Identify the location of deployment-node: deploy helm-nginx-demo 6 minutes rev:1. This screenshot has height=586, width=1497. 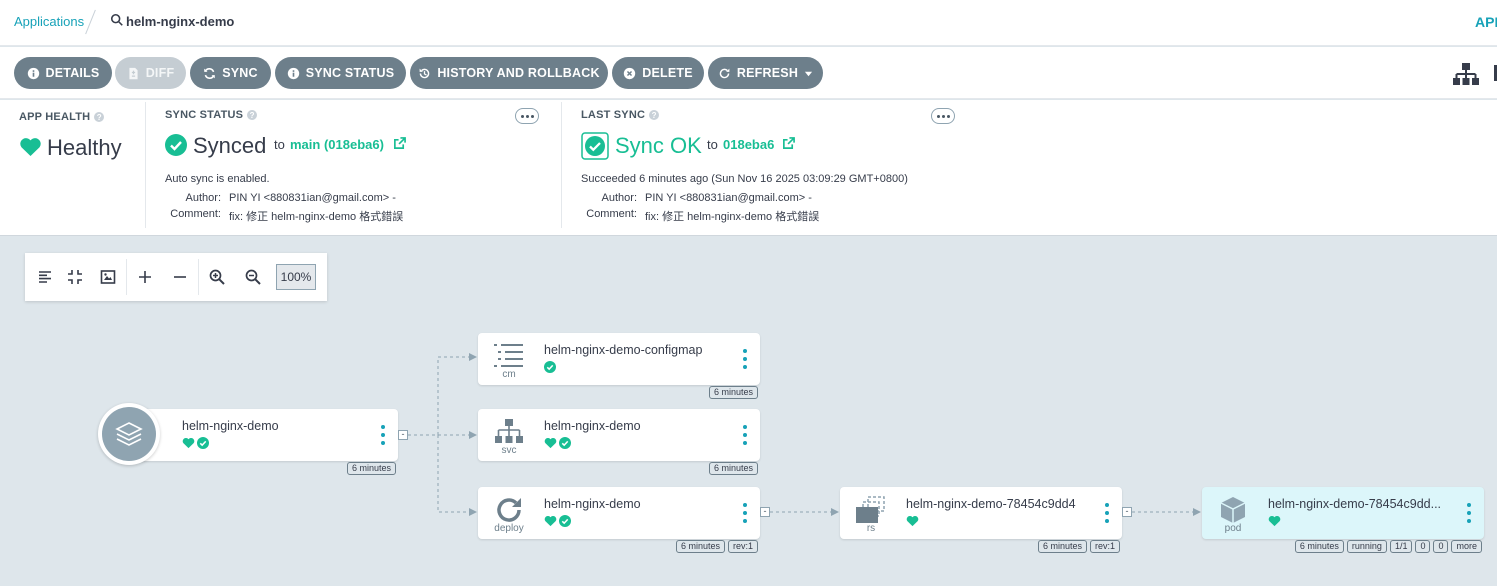
(619, 520).